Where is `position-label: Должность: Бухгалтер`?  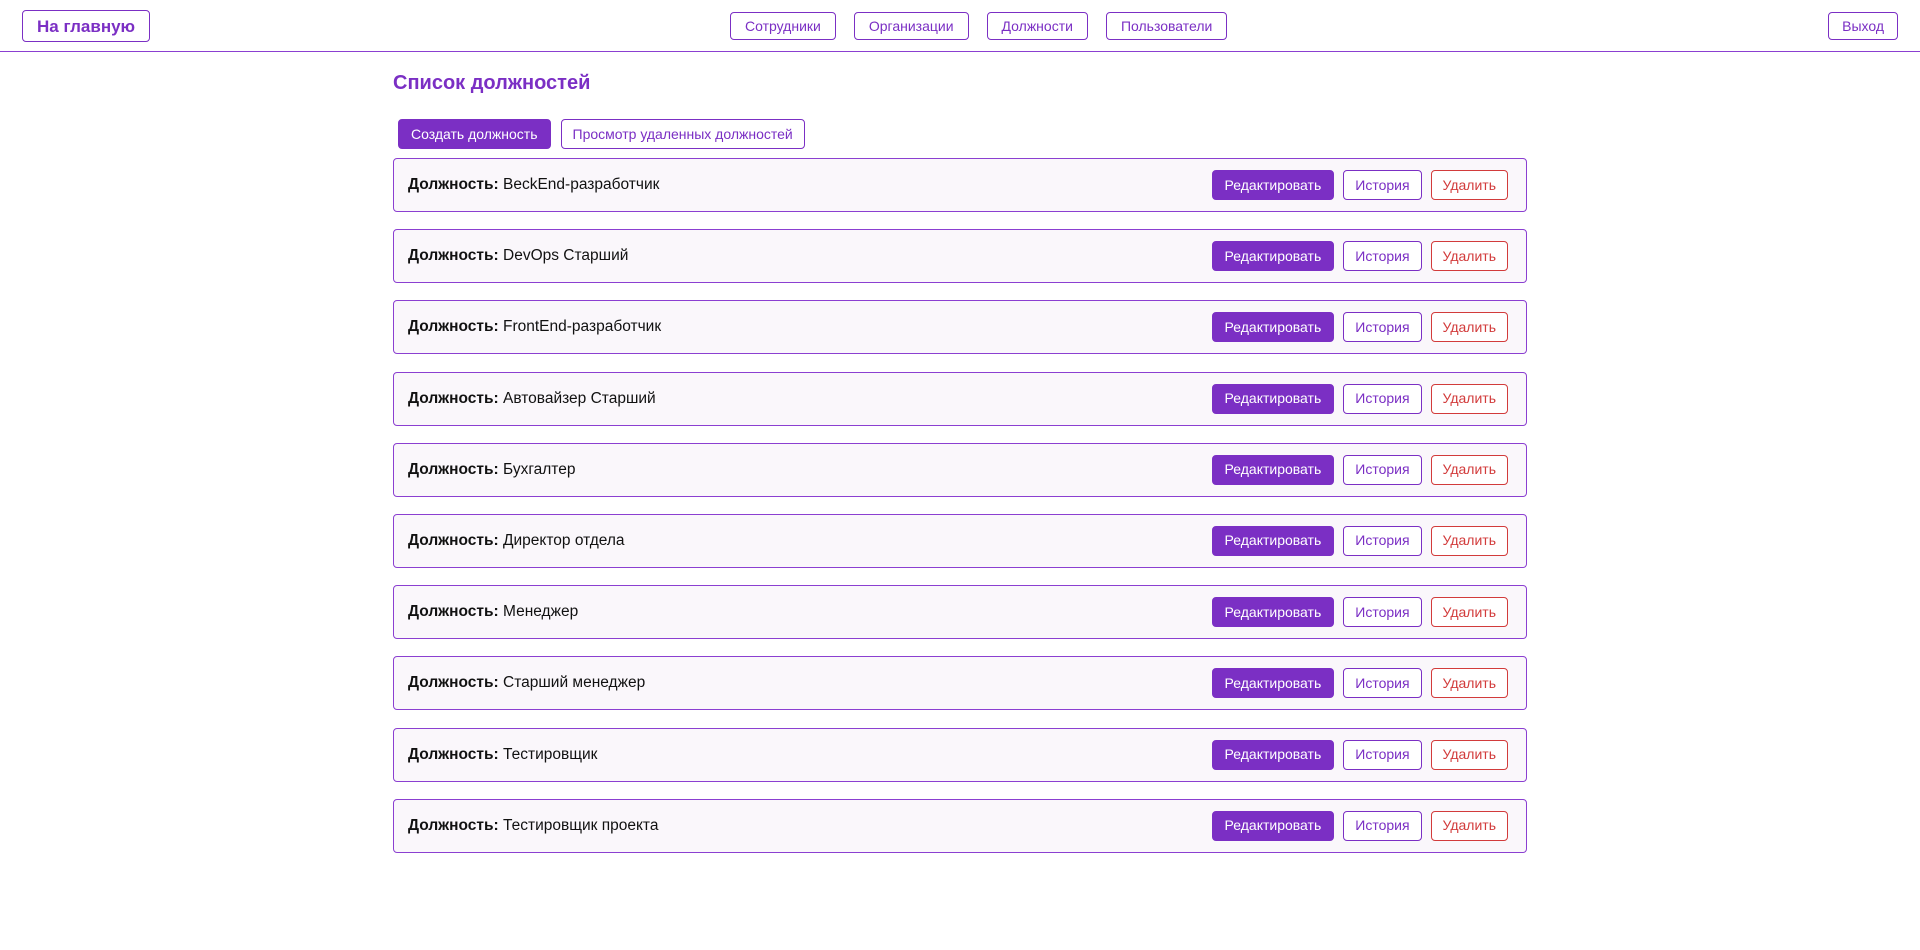 position-label: Должность: Бухгалтер is located at coordinates (491, 469).